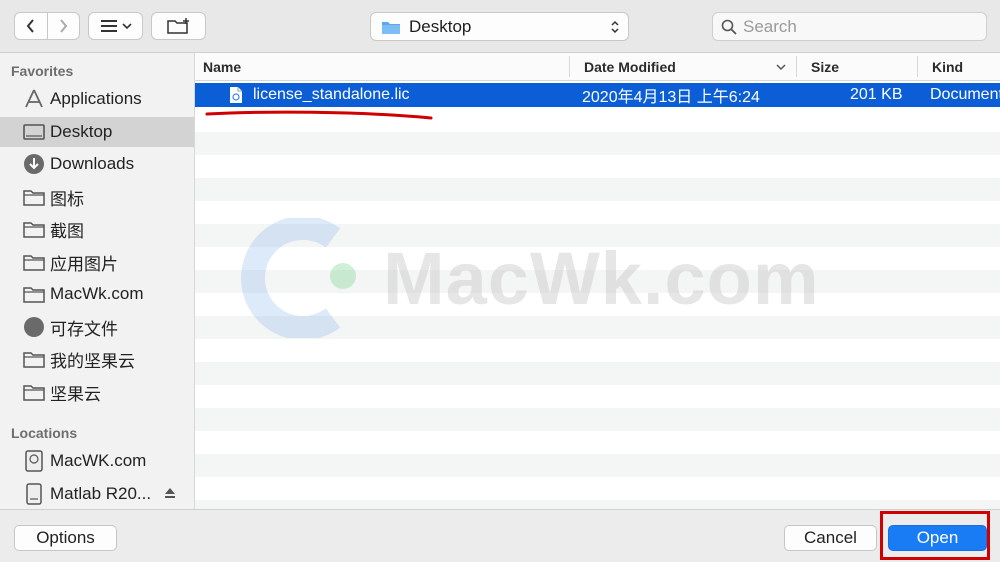 The image size is (1000, 562). I want to click on sidebar-item-folder-4: MacWk.com, so click(97, 294).